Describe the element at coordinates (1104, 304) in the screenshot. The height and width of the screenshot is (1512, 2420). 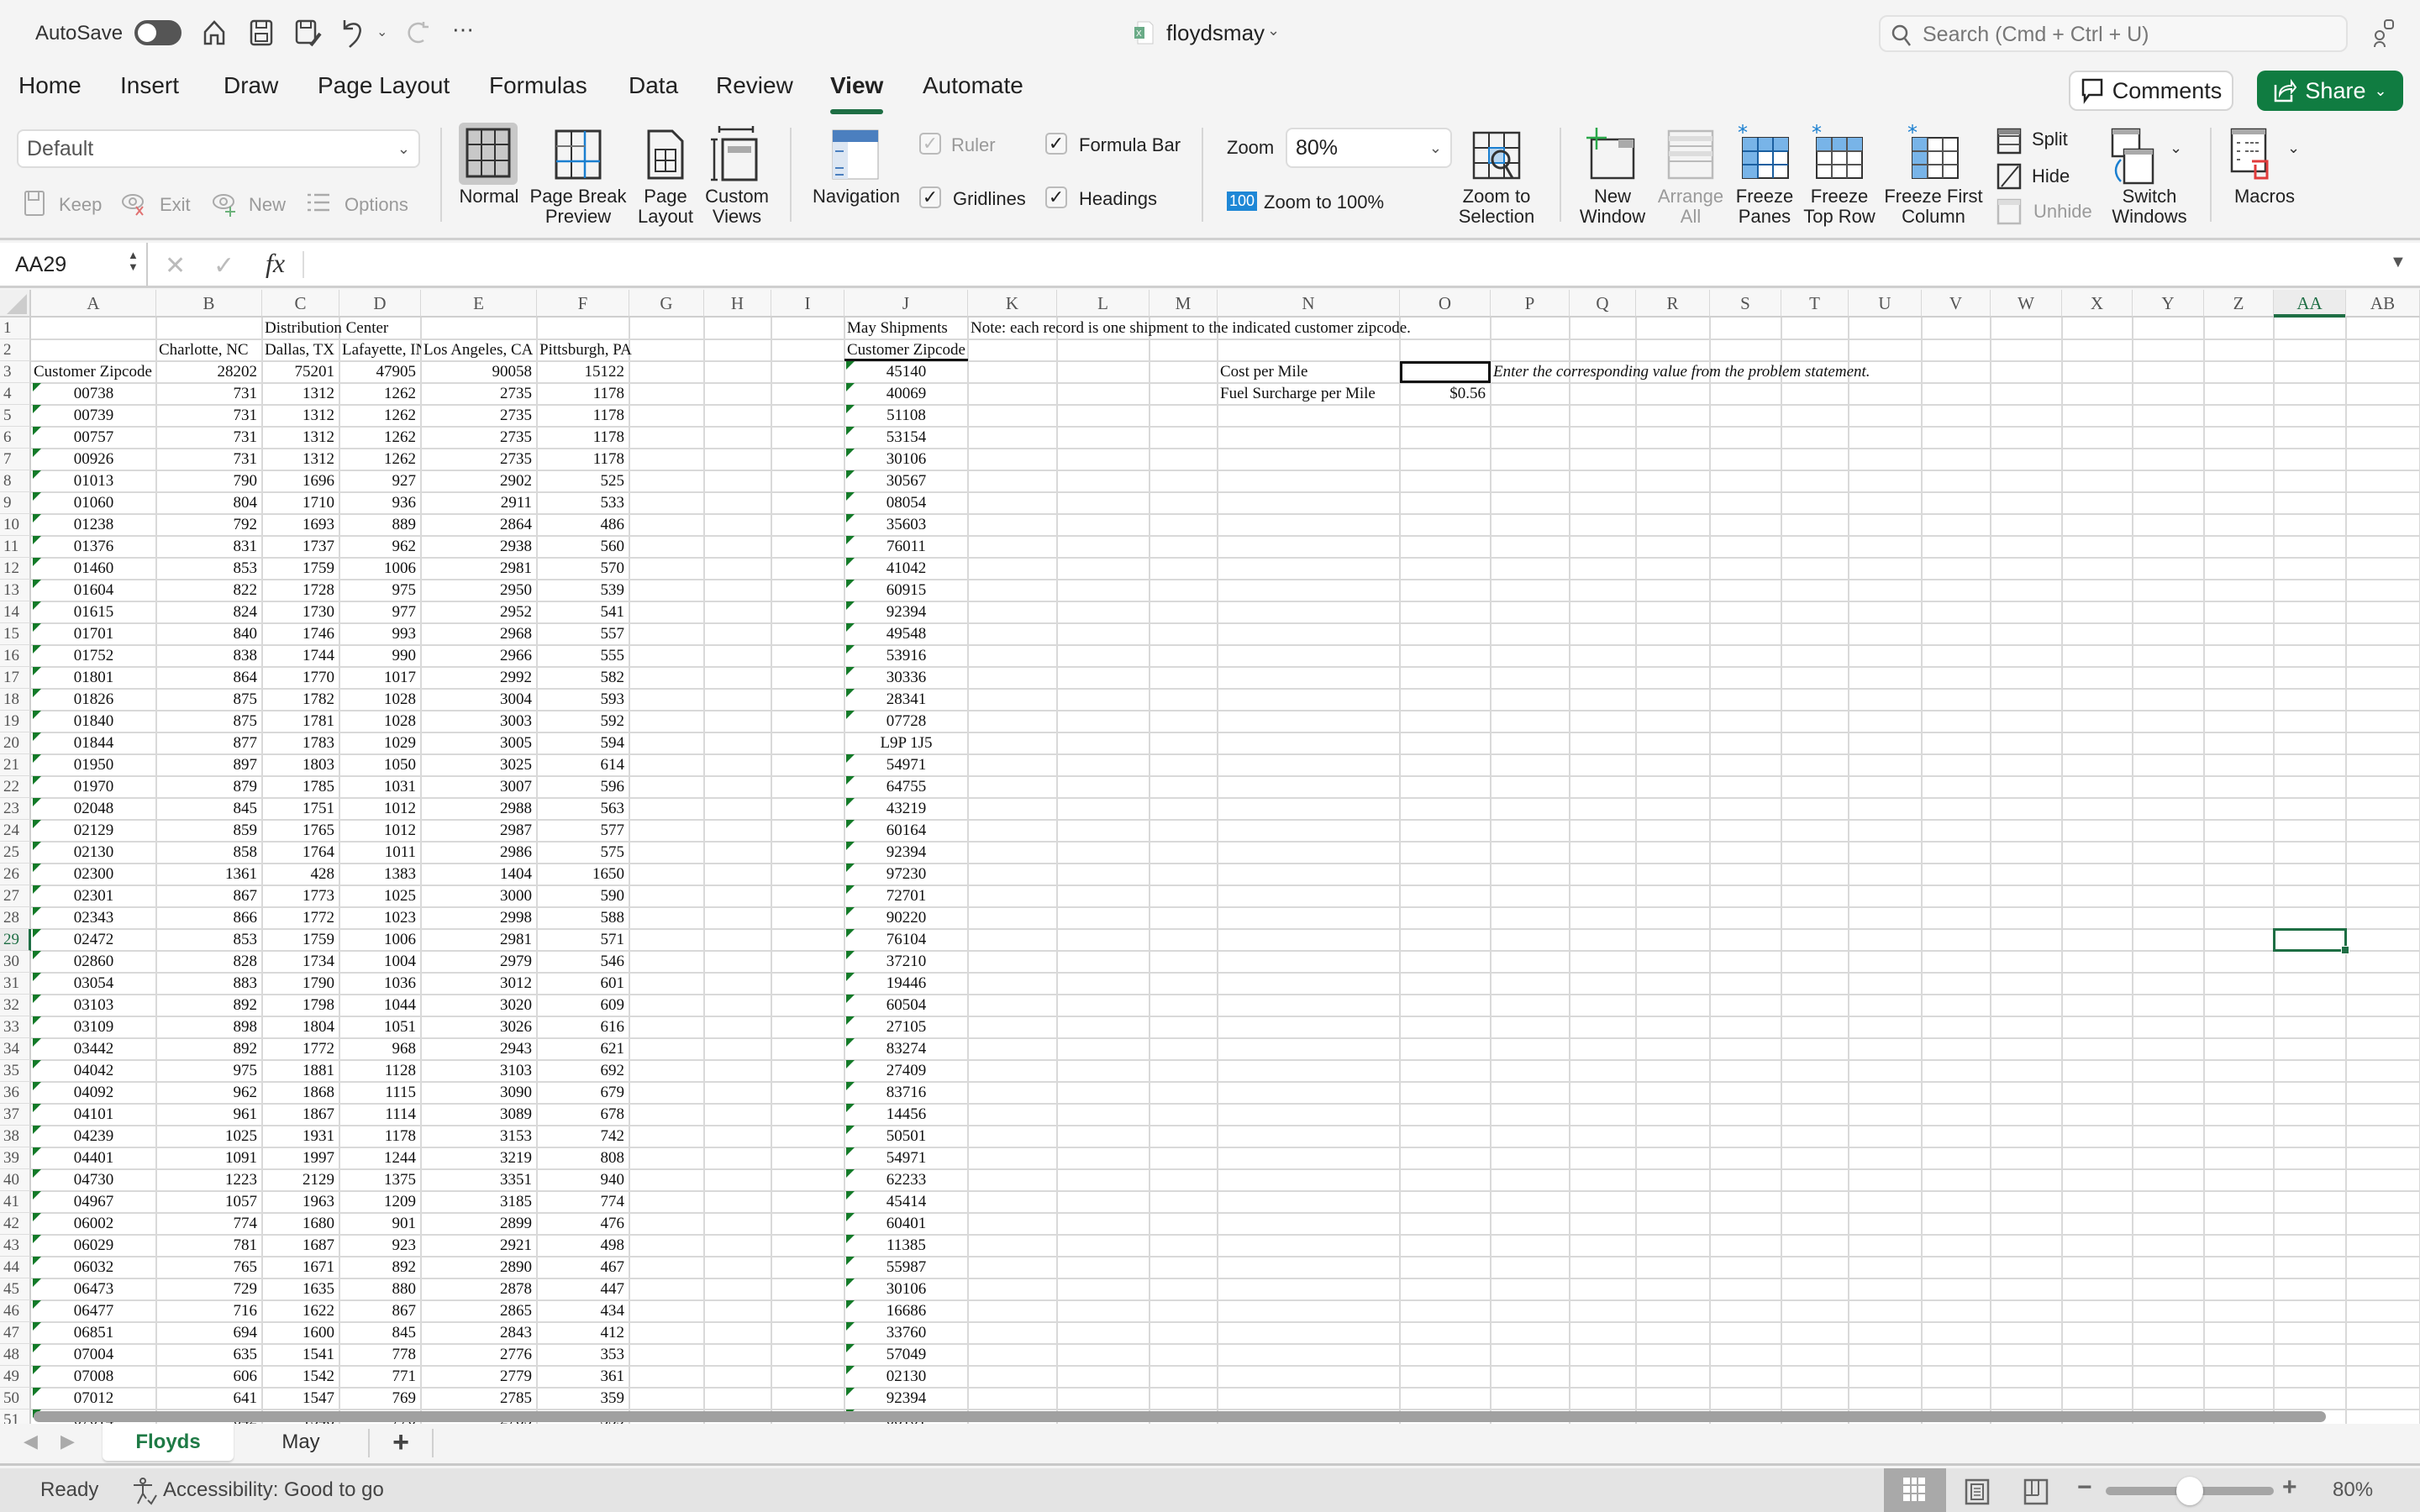
I see `column-header-l: L` at that location.